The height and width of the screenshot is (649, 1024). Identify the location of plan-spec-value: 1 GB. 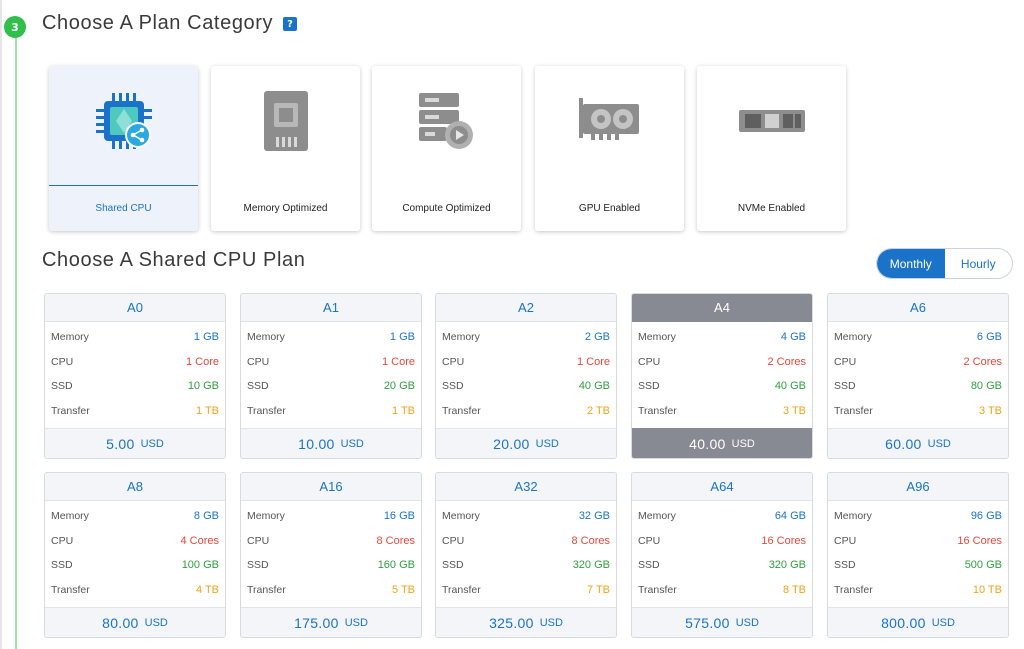
(402, 337).